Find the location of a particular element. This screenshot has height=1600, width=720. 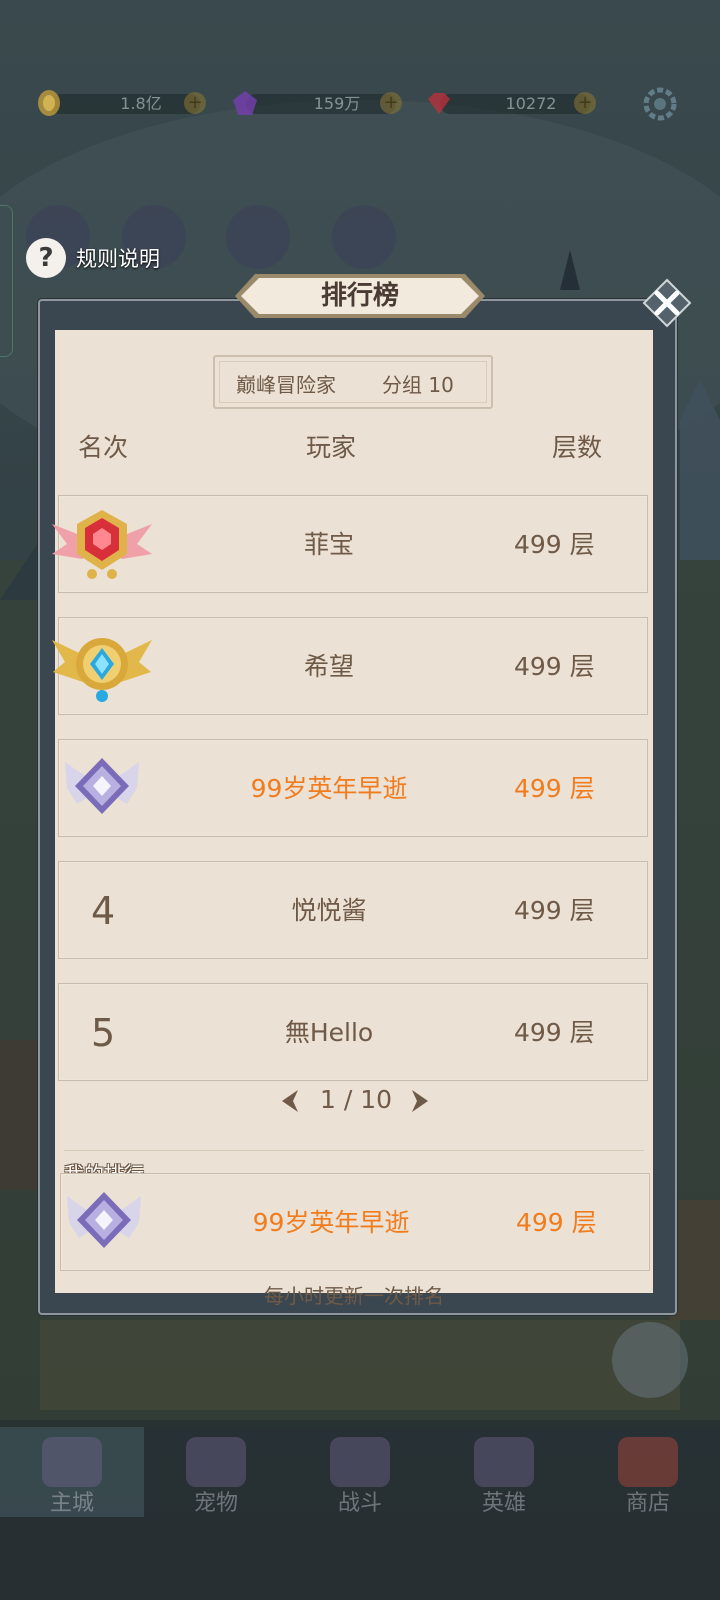

shop-icon is located at coordinates (648, 1462).